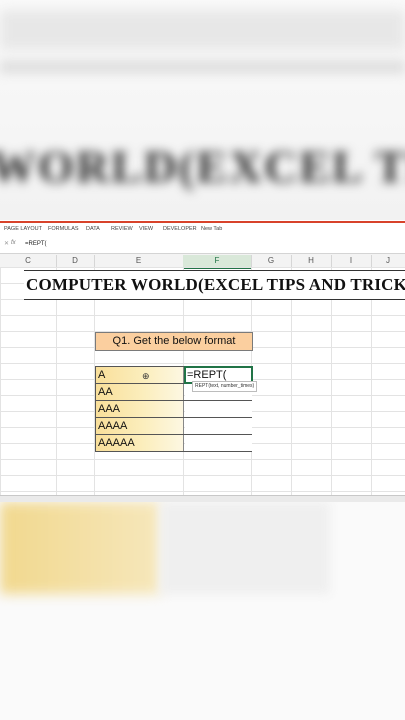 The image size is (405, 720). Describe the element at coordinates (351, 261) in the screenshot. I see `column-header-i: I` at that location.